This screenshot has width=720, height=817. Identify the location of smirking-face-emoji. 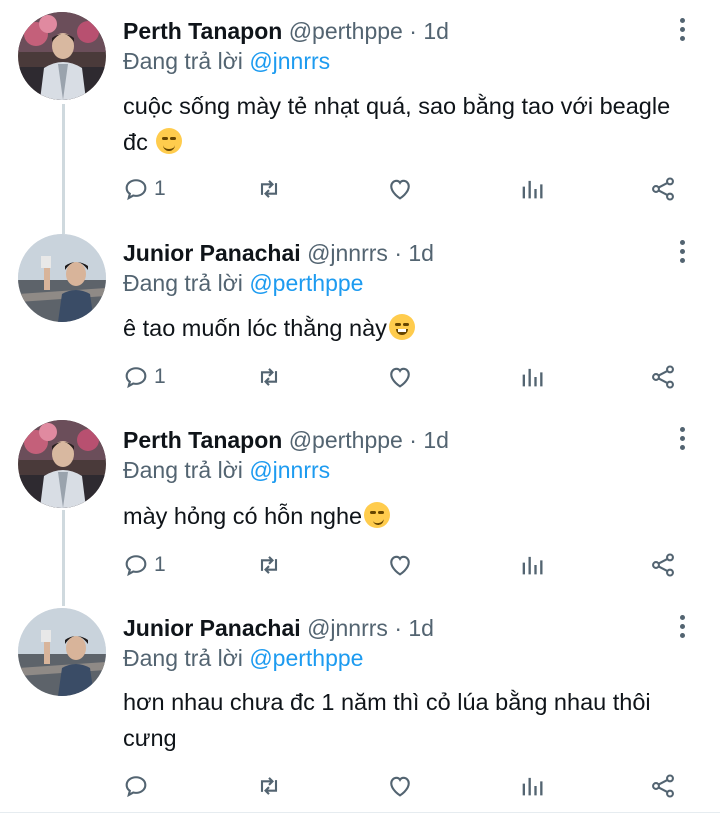
(377, 515).